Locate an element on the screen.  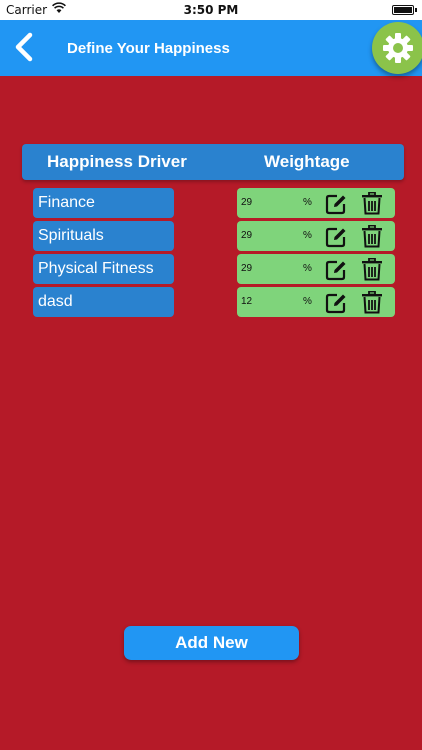
driver-cell: Physical Fitness is located at coordinates (103, 269).